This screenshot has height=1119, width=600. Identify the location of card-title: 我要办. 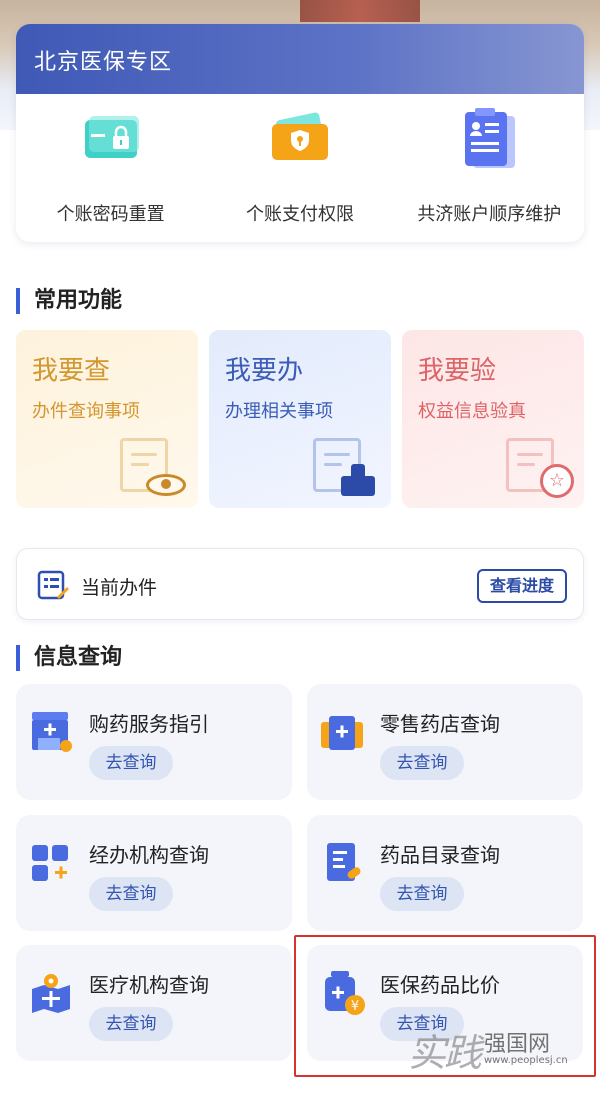
(264, 371).